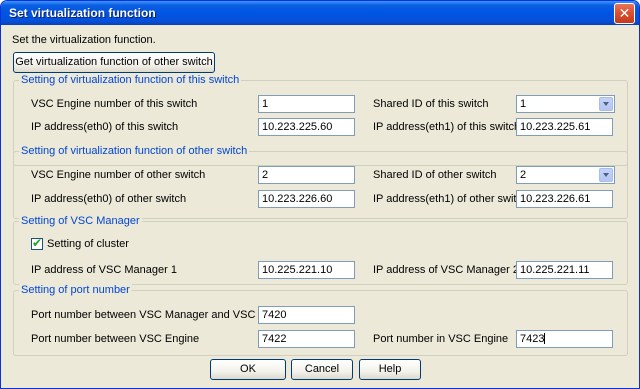  Describe the element at coordinates (447, 127) in the screenshot. I see `this-eth1-label: IP address(eth1) of this switch` at that location.